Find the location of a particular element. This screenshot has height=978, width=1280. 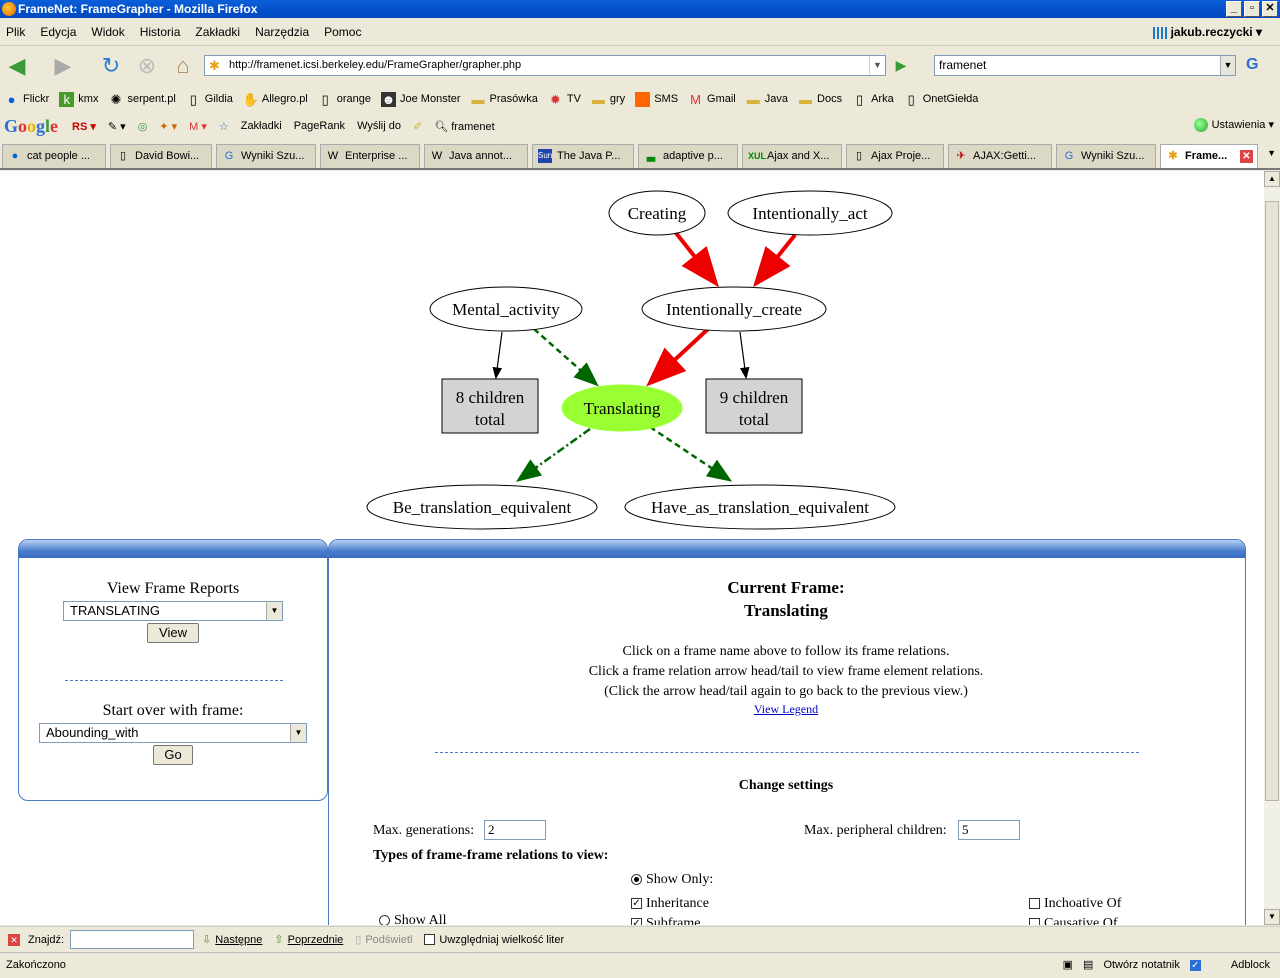

match-case-checkbox is located at coordinates (430, 939).